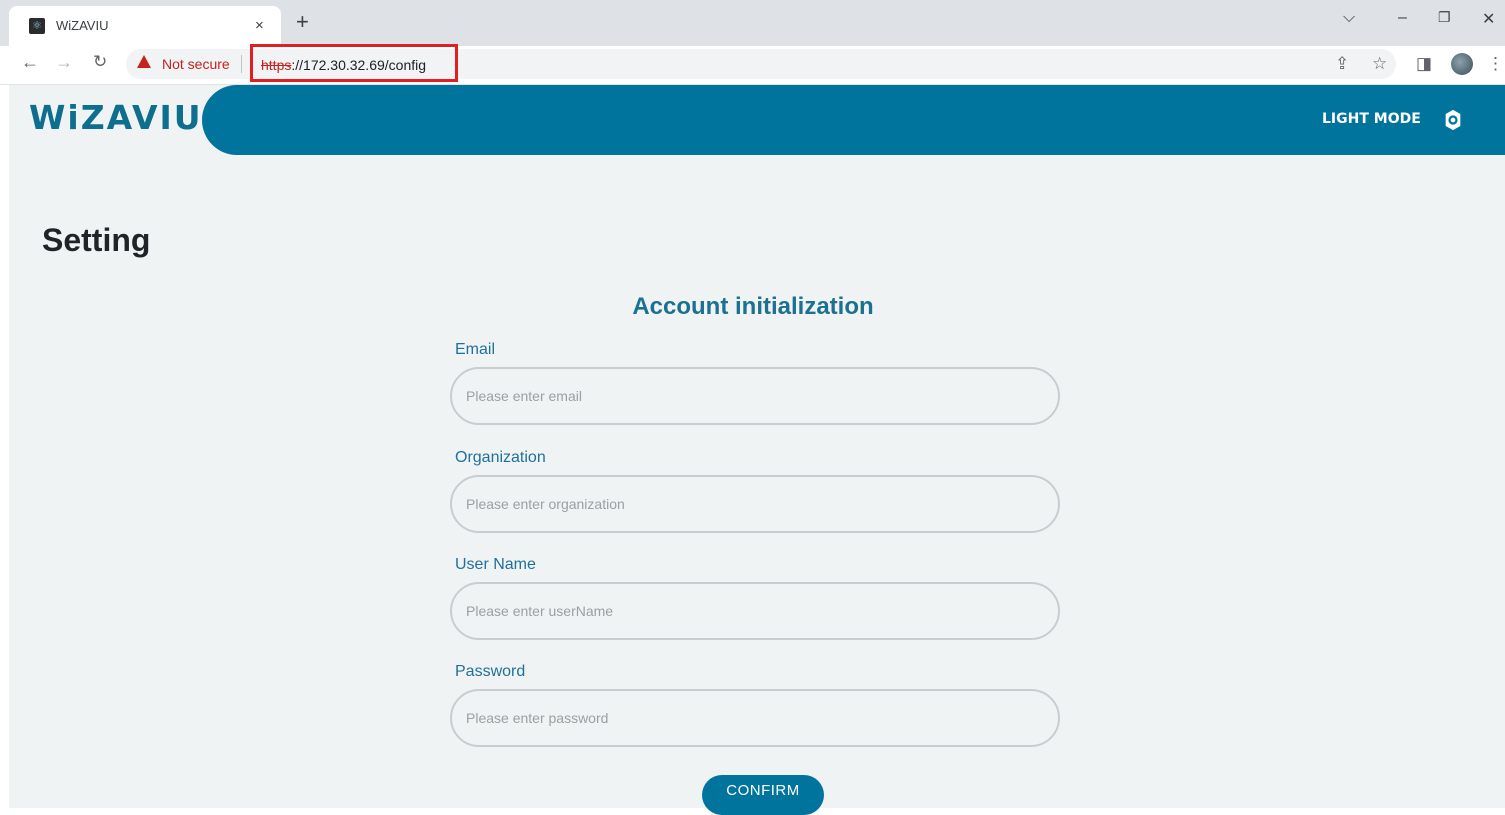  I want to click on browser-tab-strip: ⚛ WiZAVIU × + ⌵ – ❐ ✕, so click(752, 23).